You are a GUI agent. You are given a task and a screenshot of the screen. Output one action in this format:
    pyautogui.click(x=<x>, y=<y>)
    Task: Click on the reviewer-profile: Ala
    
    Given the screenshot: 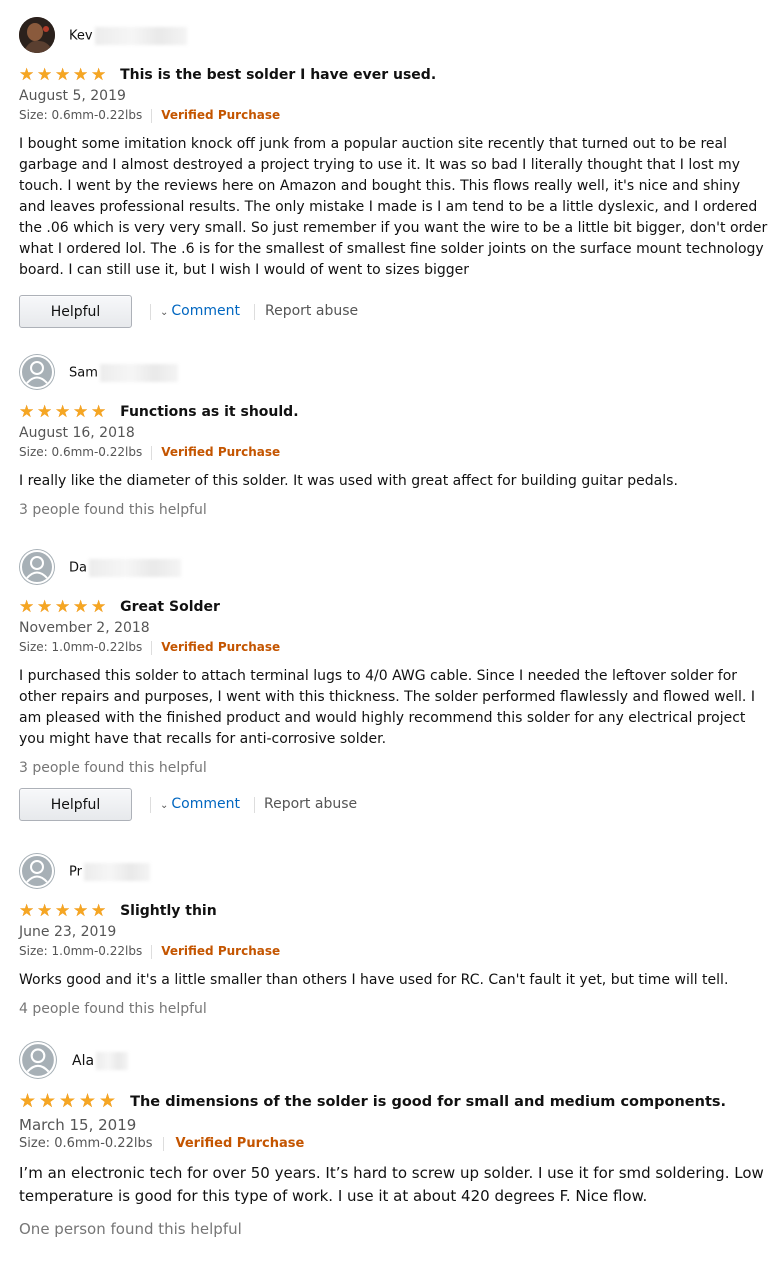 What is the action you would take?
    pyautogui.click(x=394, y=1061)
    